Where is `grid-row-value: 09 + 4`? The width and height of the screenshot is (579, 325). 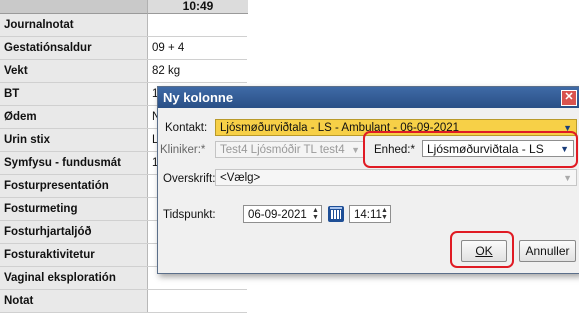
grid-row-value: 09 + 4 is located at coordinates (168, 48).